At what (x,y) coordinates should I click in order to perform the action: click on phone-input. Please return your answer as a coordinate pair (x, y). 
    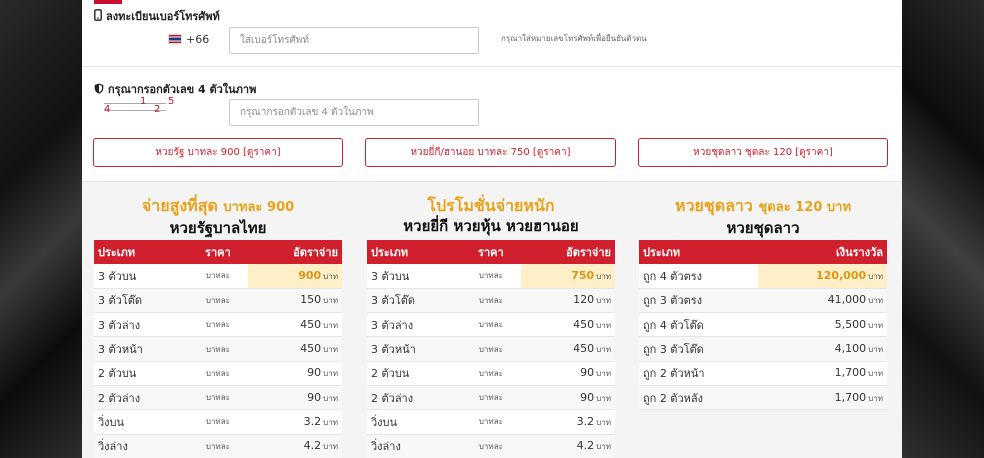
    Looking at the image, I should click on (354, 40).